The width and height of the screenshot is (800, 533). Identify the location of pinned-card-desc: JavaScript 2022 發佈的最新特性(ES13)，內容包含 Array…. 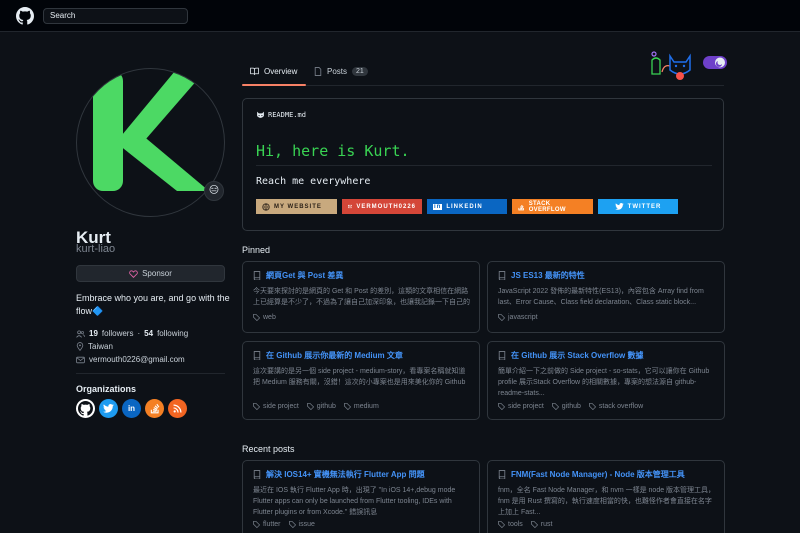
(601, 297).